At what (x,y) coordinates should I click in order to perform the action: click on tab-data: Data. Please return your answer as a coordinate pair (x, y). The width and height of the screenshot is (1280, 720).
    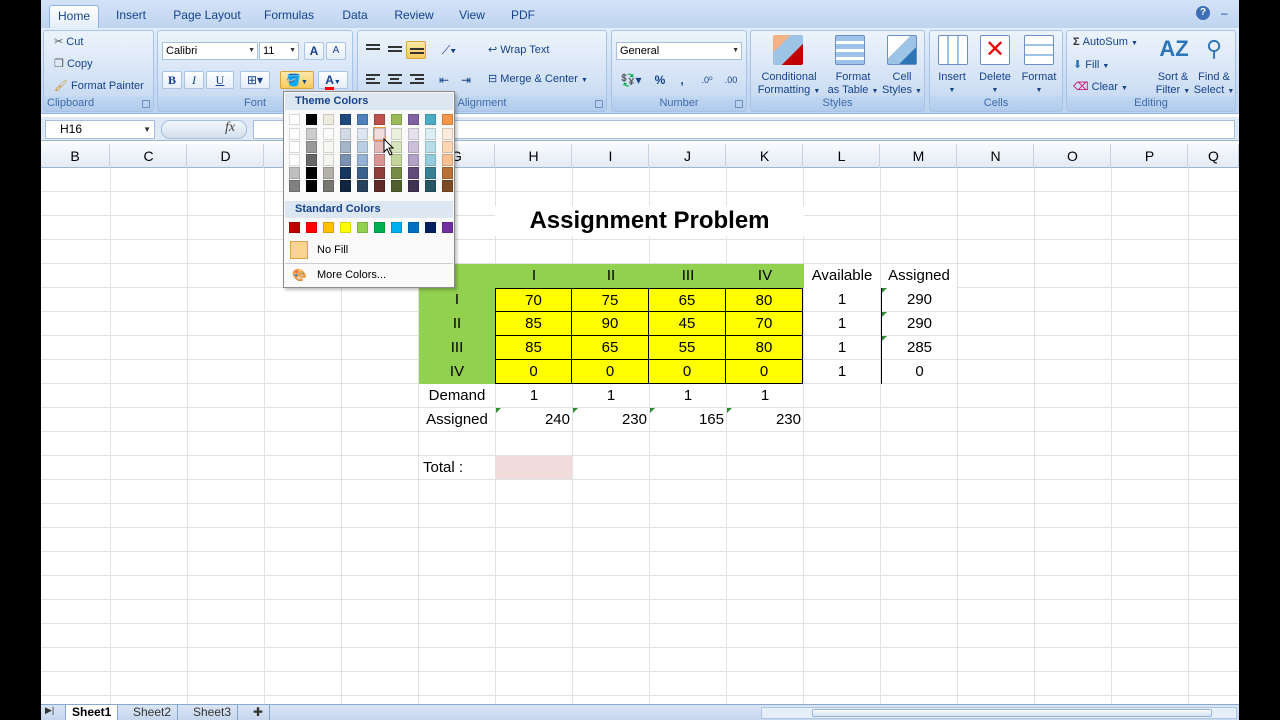
    Looking at the image, I should click on (355, 16).